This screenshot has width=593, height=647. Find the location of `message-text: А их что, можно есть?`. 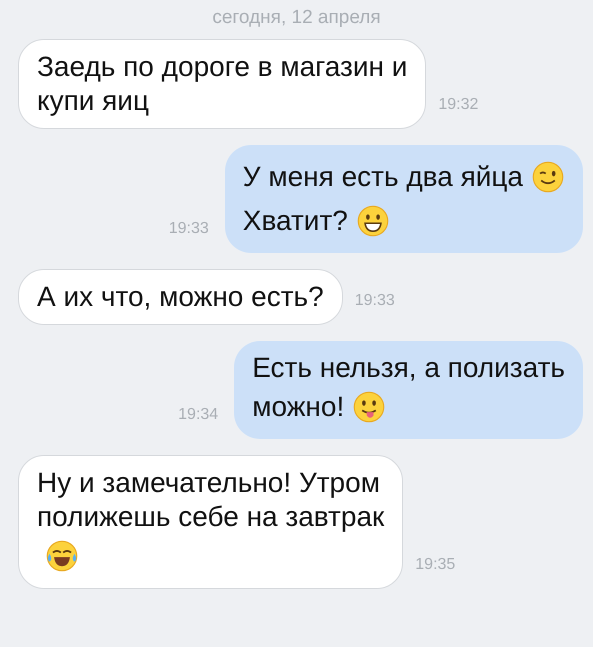

message-text: А их что, можно есть? is located at coordinates (180, 297).